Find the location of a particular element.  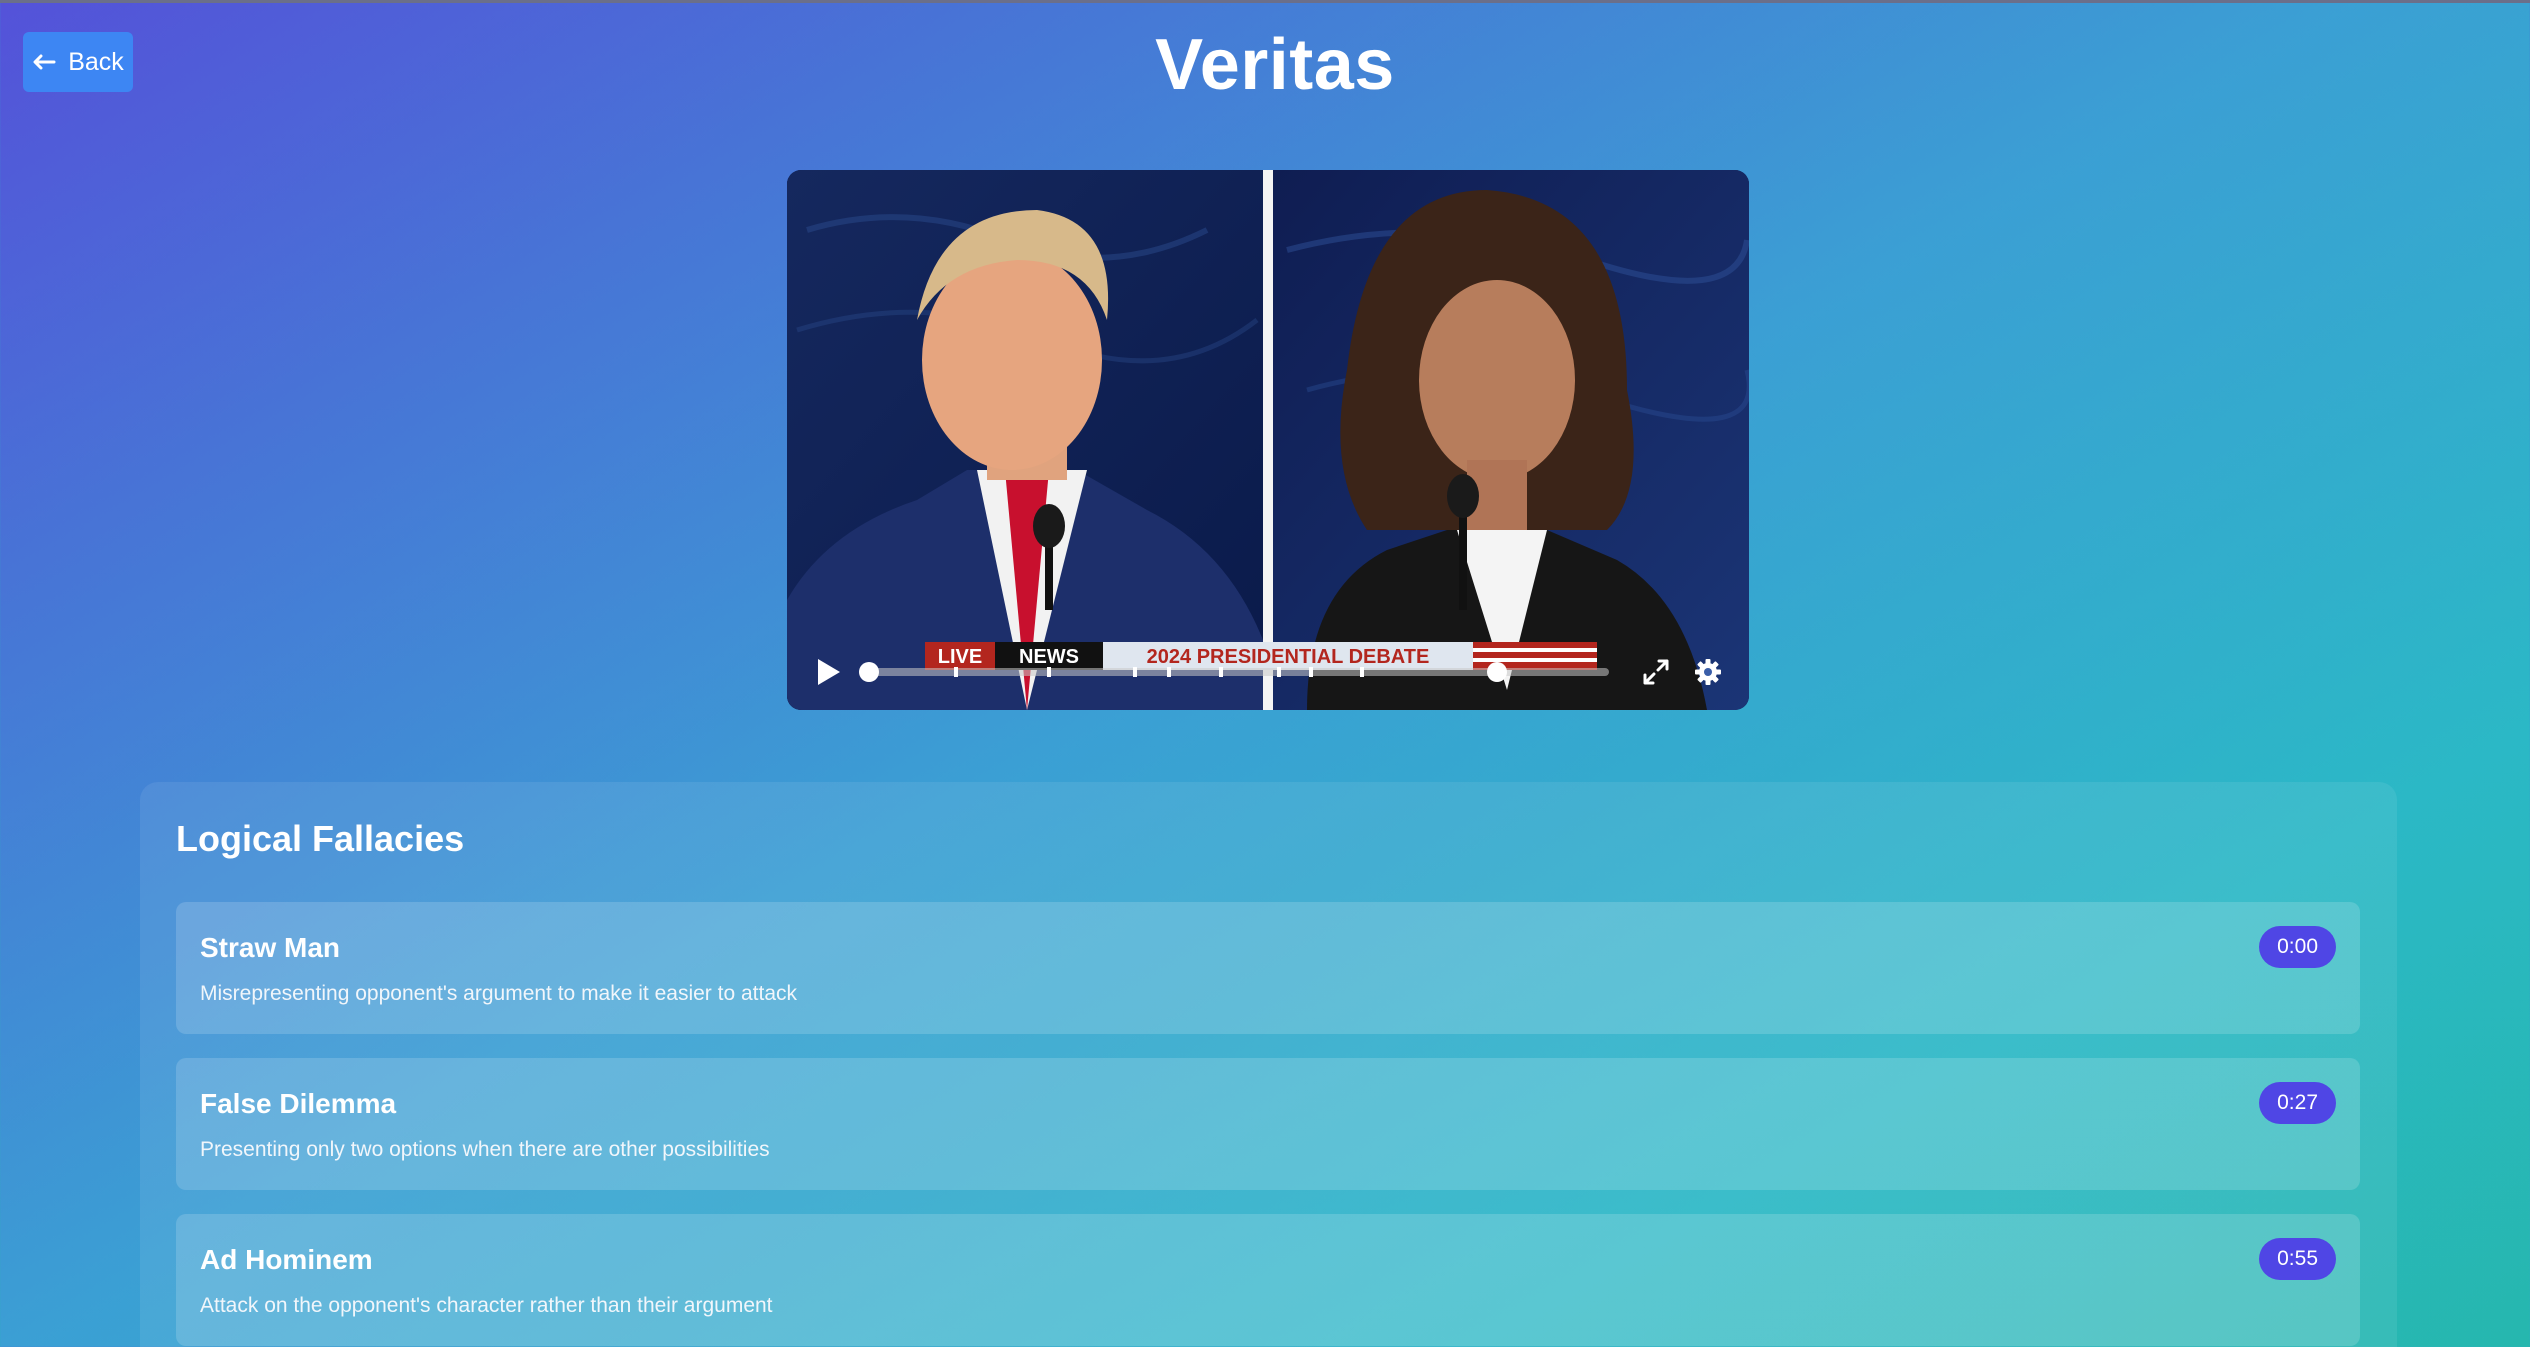

section-title: Logical Fallacies is located at coordinates (320, 838).